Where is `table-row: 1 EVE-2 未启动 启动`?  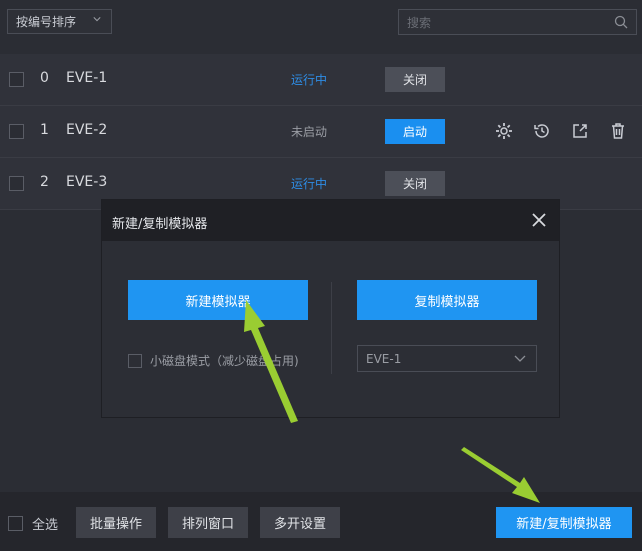 table-row: 1 EVE-2 未启动 启动 is located at coordinates (321, 132).